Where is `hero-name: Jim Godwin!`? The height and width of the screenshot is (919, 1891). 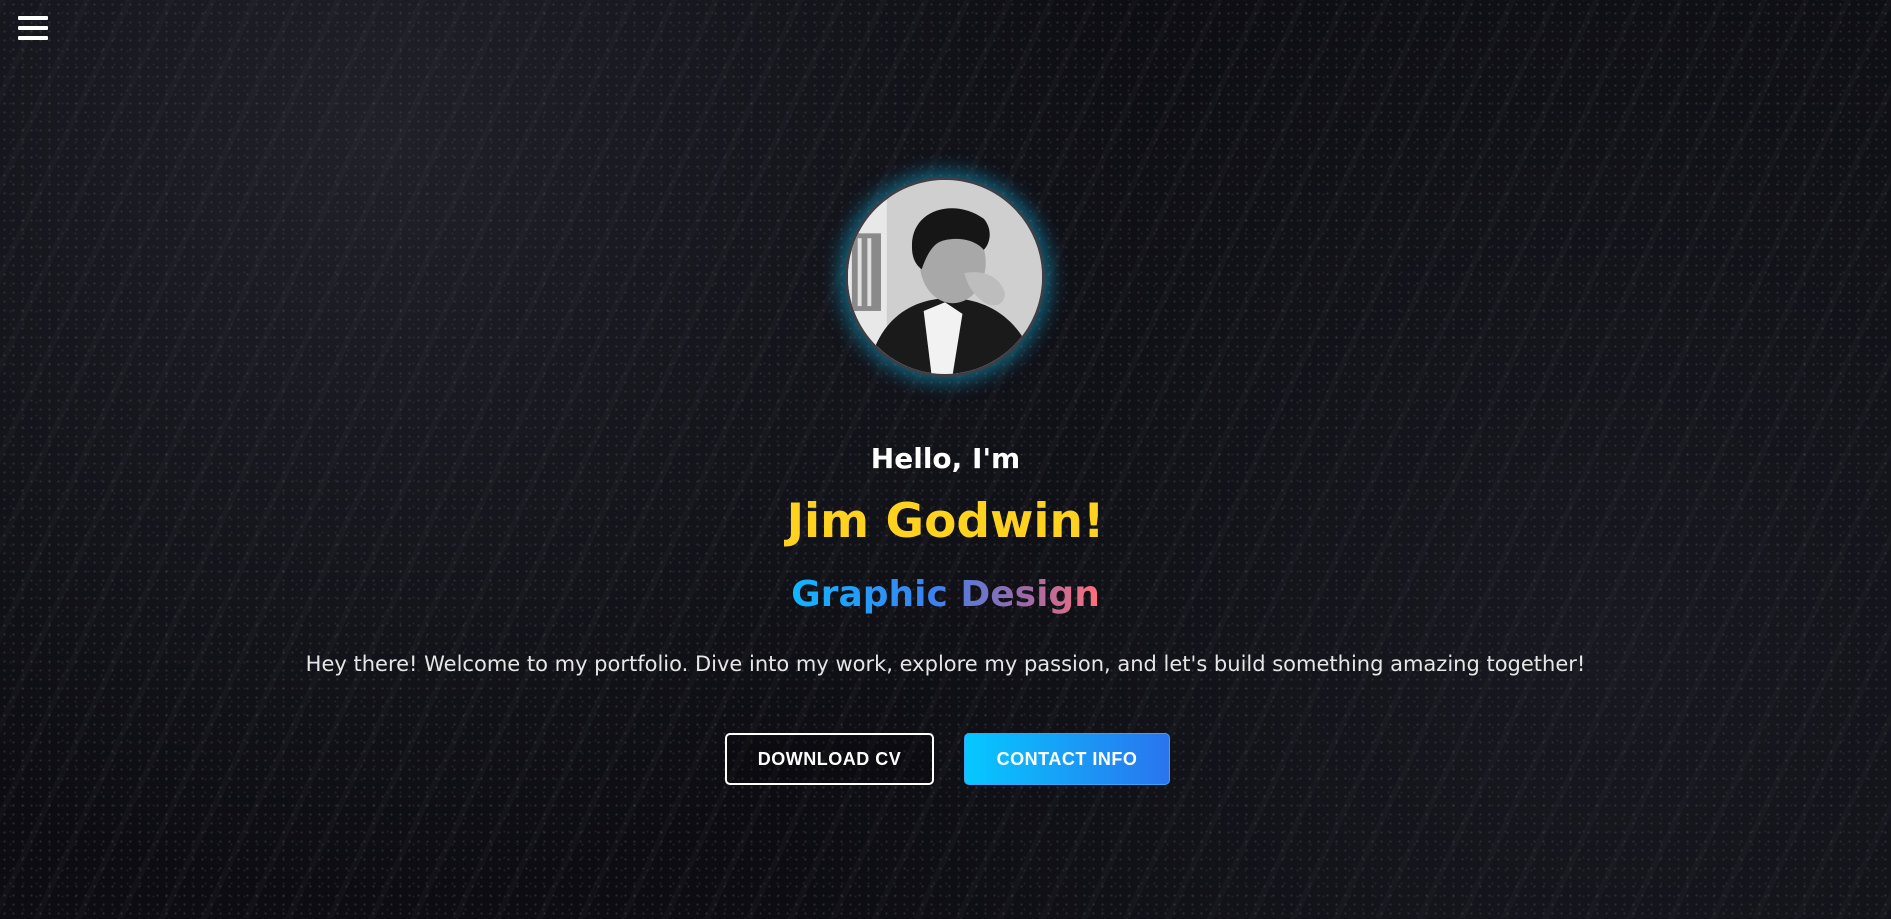
hero-name: Jim Godwin! is located at coordinates (945, 521).